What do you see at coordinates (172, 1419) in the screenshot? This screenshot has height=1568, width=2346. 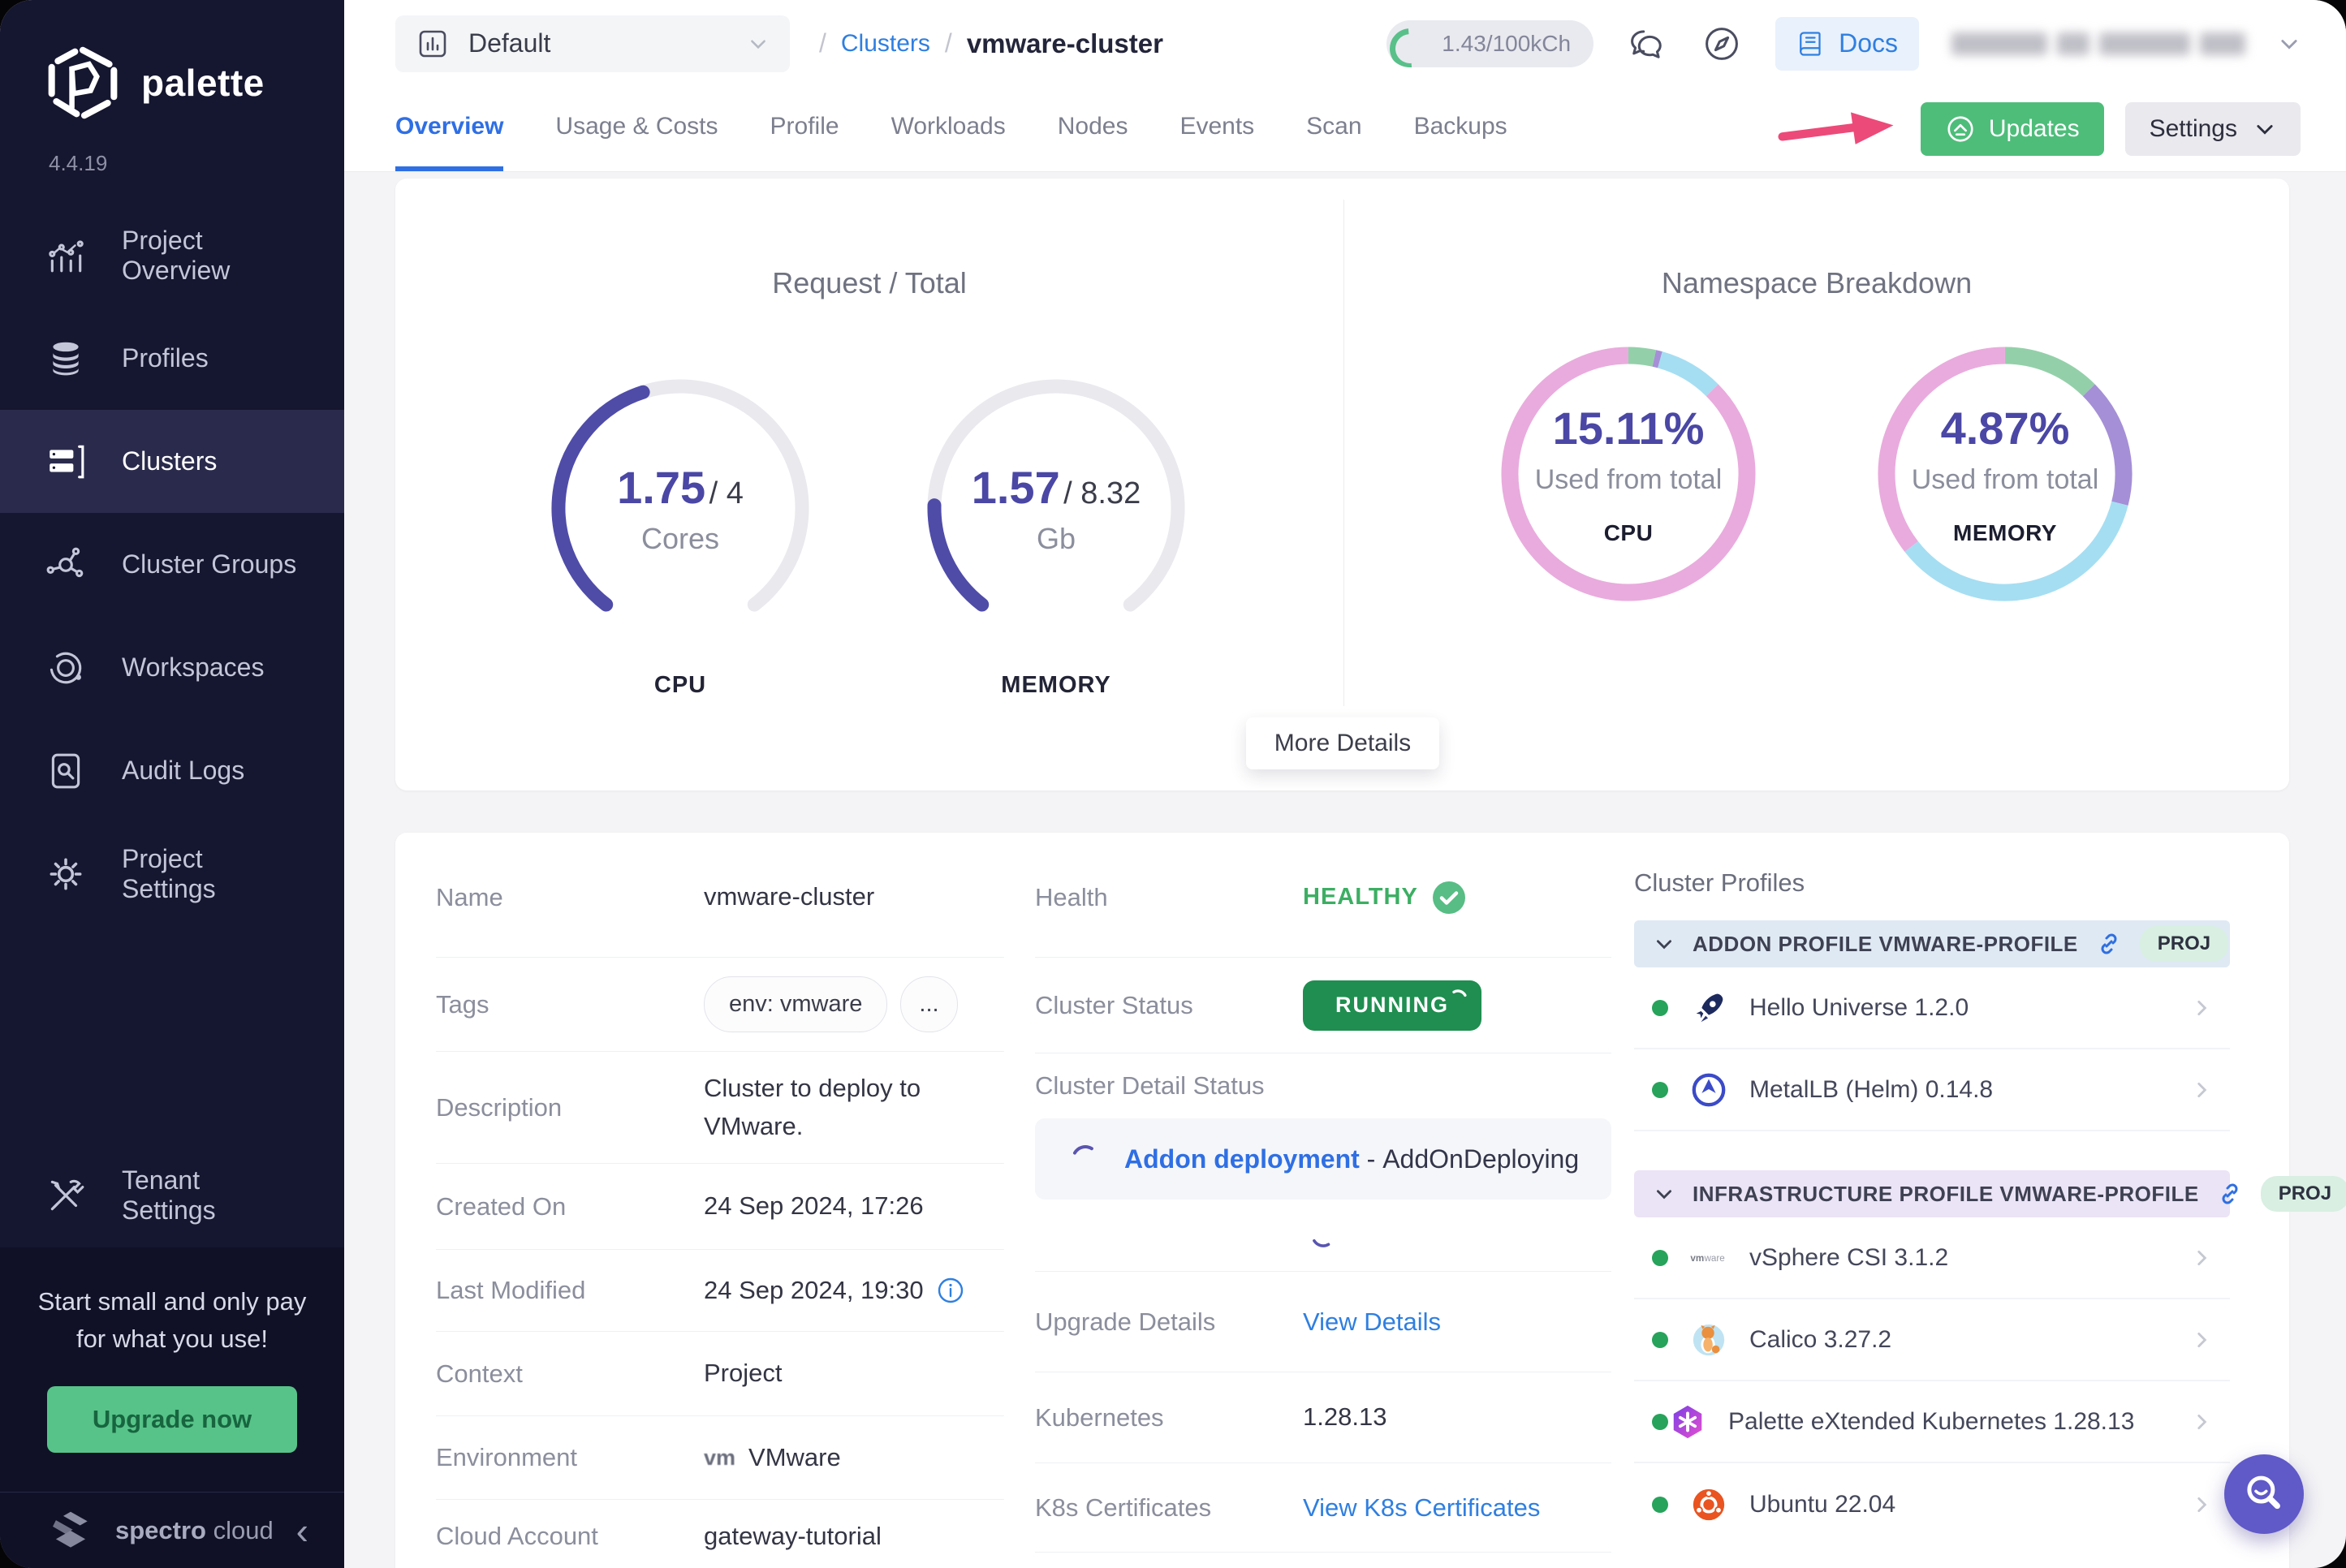 I see `upgrade-now-button: Upgrade now` at bounding box center [172, 1419].